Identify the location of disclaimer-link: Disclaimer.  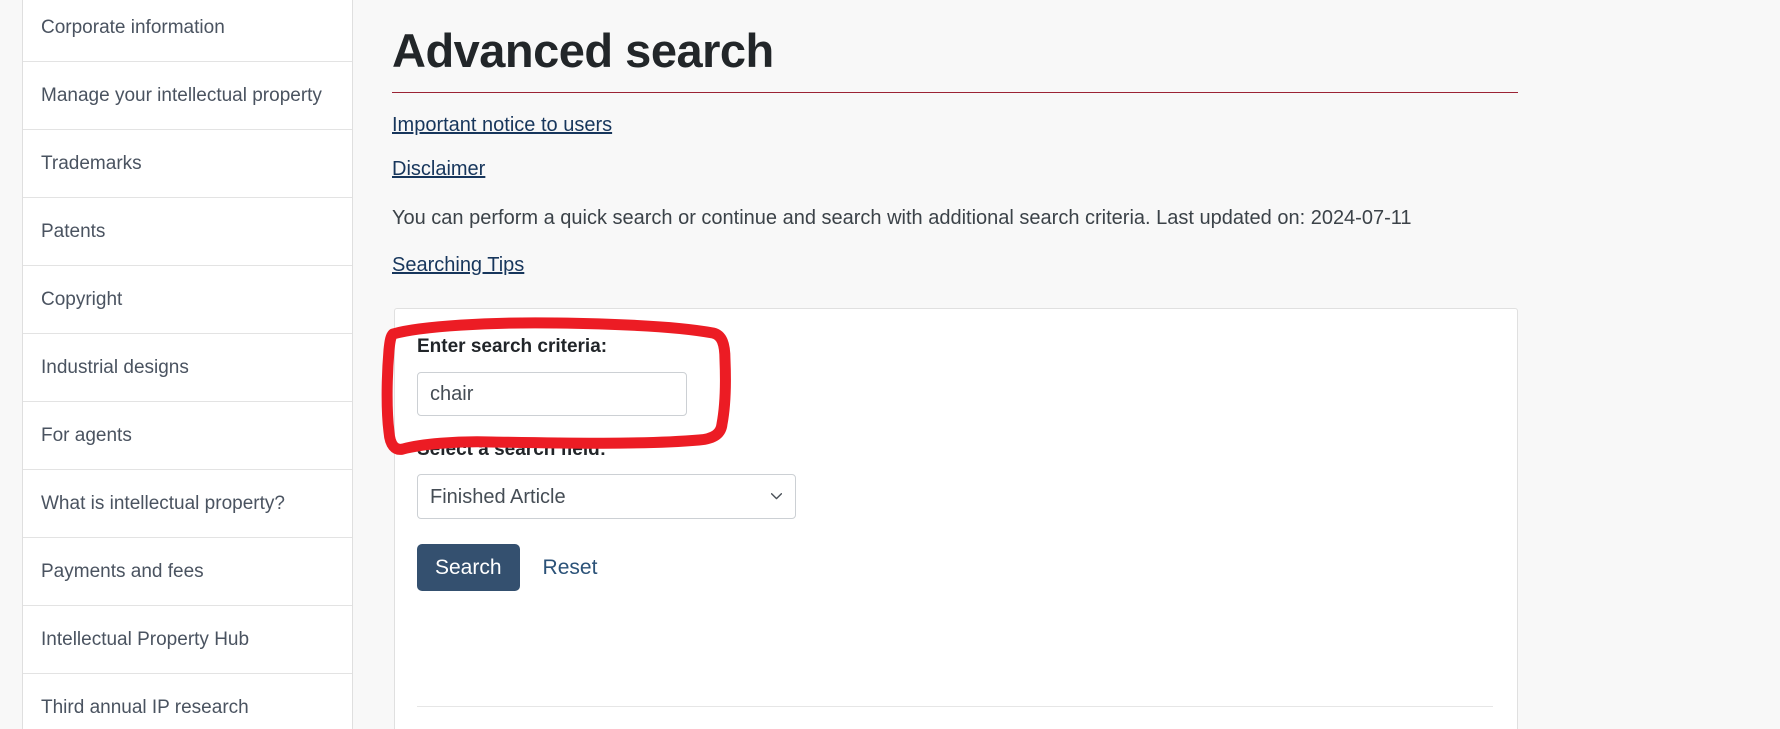
(438, 169).